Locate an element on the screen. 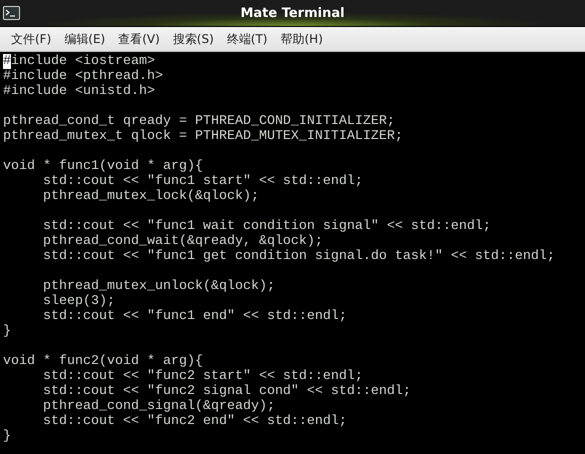 The width and height of the screenshot is (585, 454). code-line: pthread_mutex_unlock(&qlock); is located at coordinates (158, 286).